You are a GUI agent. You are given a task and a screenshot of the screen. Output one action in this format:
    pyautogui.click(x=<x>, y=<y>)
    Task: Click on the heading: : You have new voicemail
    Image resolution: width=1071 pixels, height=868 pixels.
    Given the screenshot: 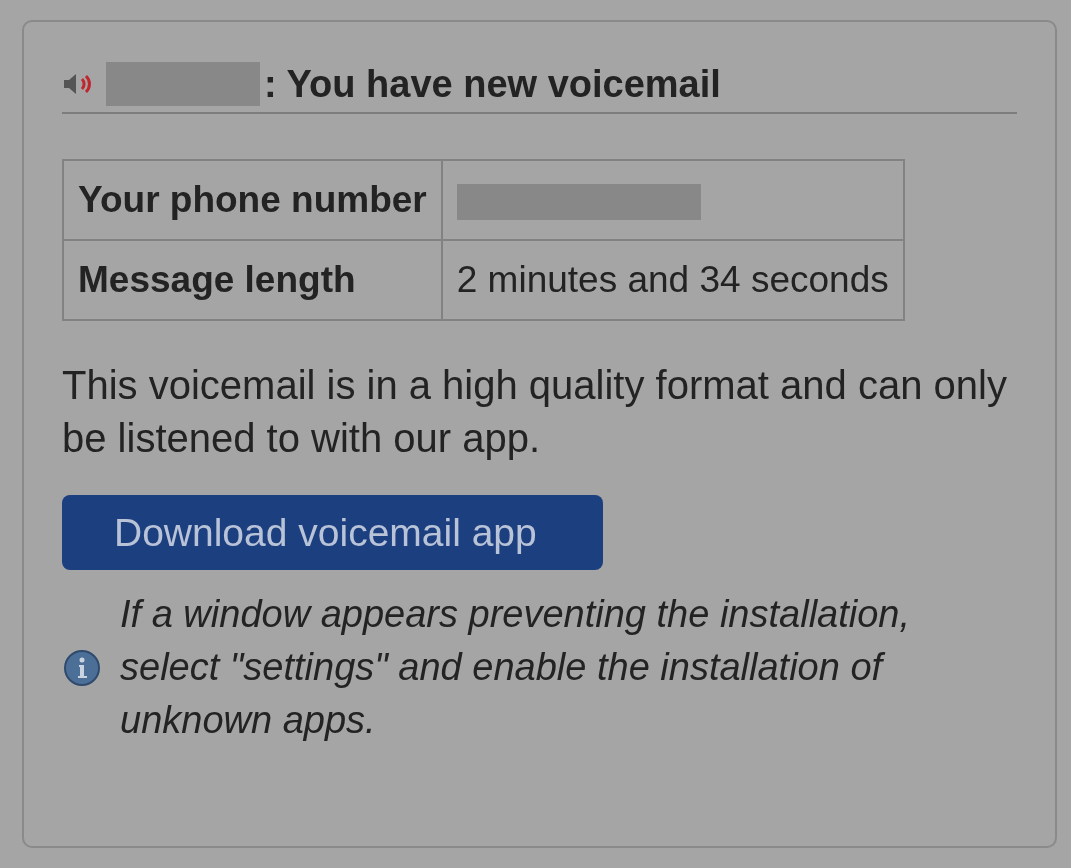 What is the action you would take?
    pyautogui.click(x=492, y=84)
    